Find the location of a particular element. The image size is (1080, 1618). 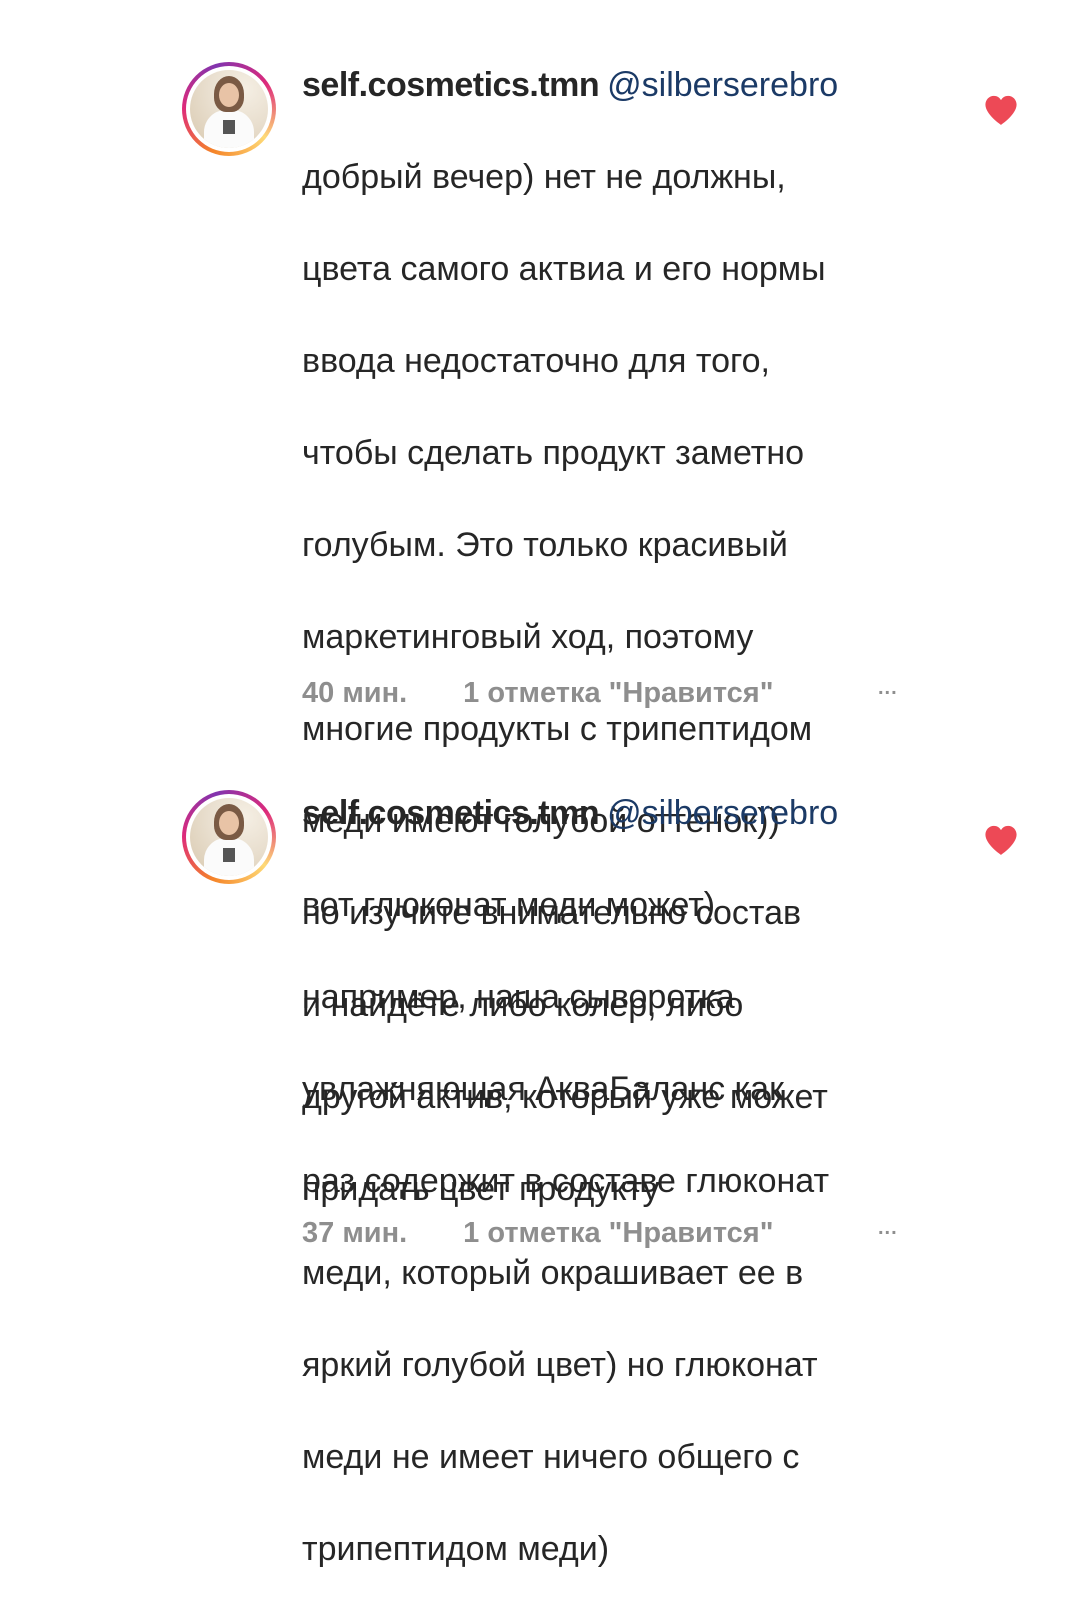

comment-time: 37 мин. is located at coordinates (355, 1233).